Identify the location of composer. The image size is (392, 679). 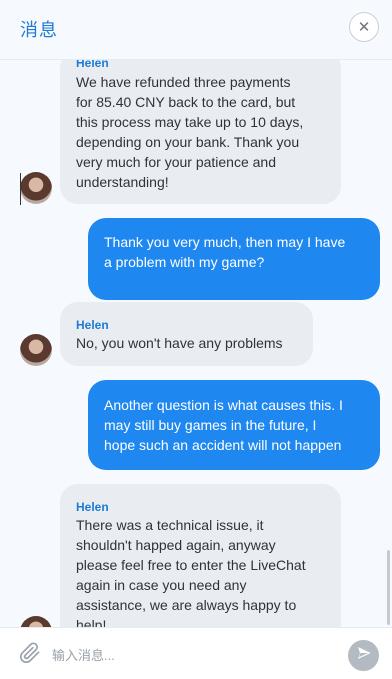
(196, 653).